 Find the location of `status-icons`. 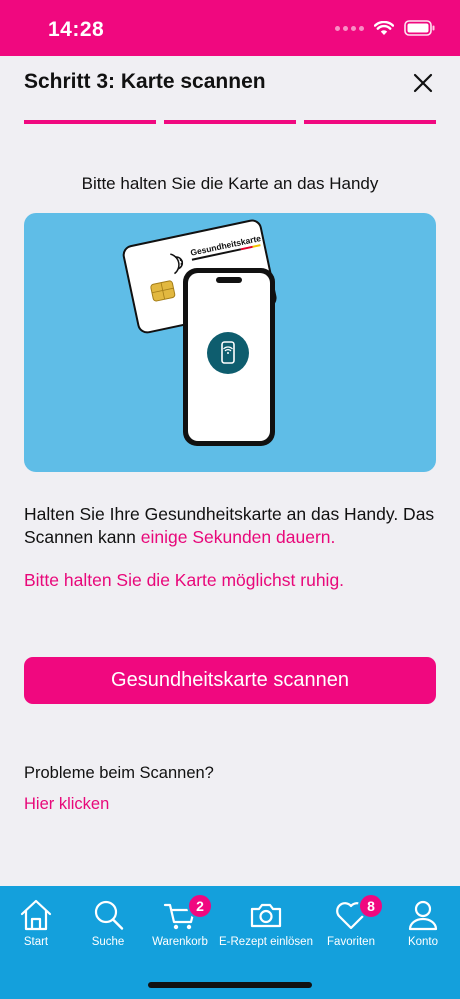

status-icons is located at coordinates (385, 28).